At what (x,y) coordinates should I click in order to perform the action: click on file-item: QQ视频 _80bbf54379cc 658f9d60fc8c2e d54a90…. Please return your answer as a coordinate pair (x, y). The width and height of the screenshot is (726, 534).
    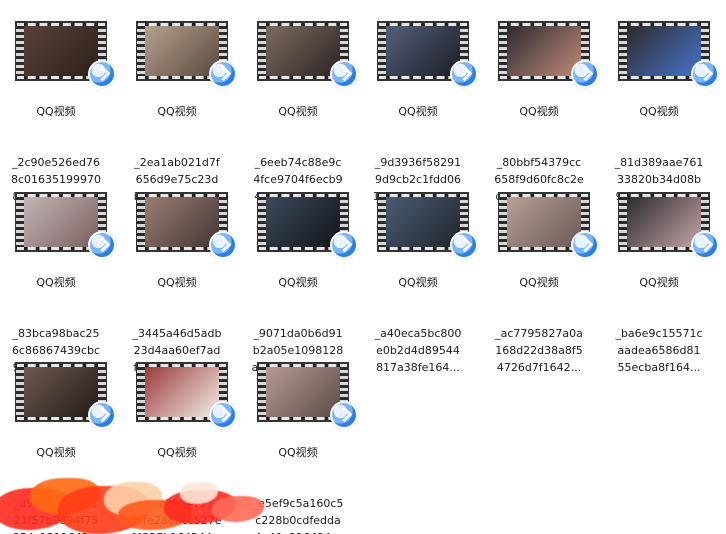
    Looking at the image, I should click on (543, 101).